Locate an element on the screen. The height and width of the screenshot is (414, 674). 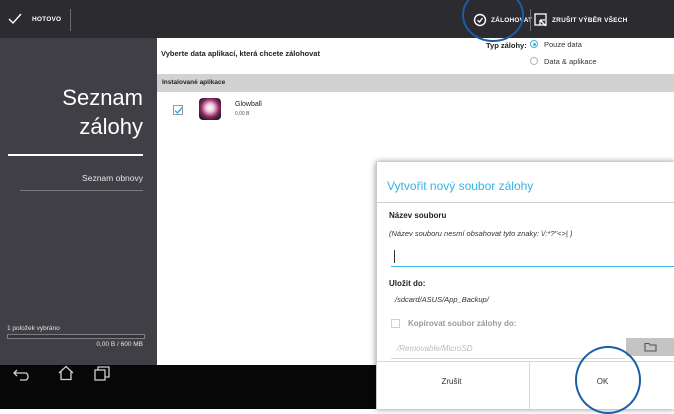
home-icon is located at coordinates (66, 373).